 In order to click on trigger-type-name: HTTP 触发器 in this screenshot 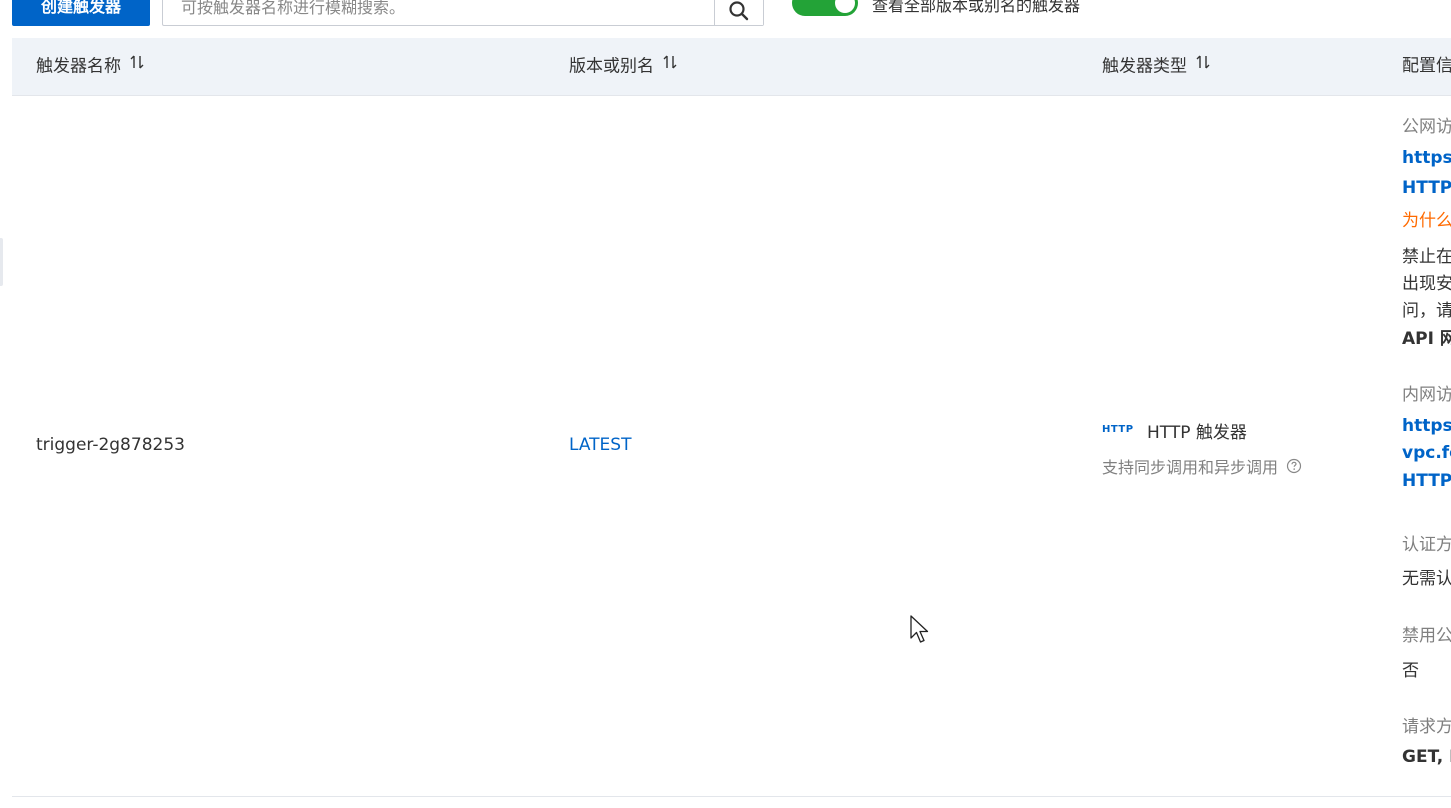, I will do `click(1197, 433)`.